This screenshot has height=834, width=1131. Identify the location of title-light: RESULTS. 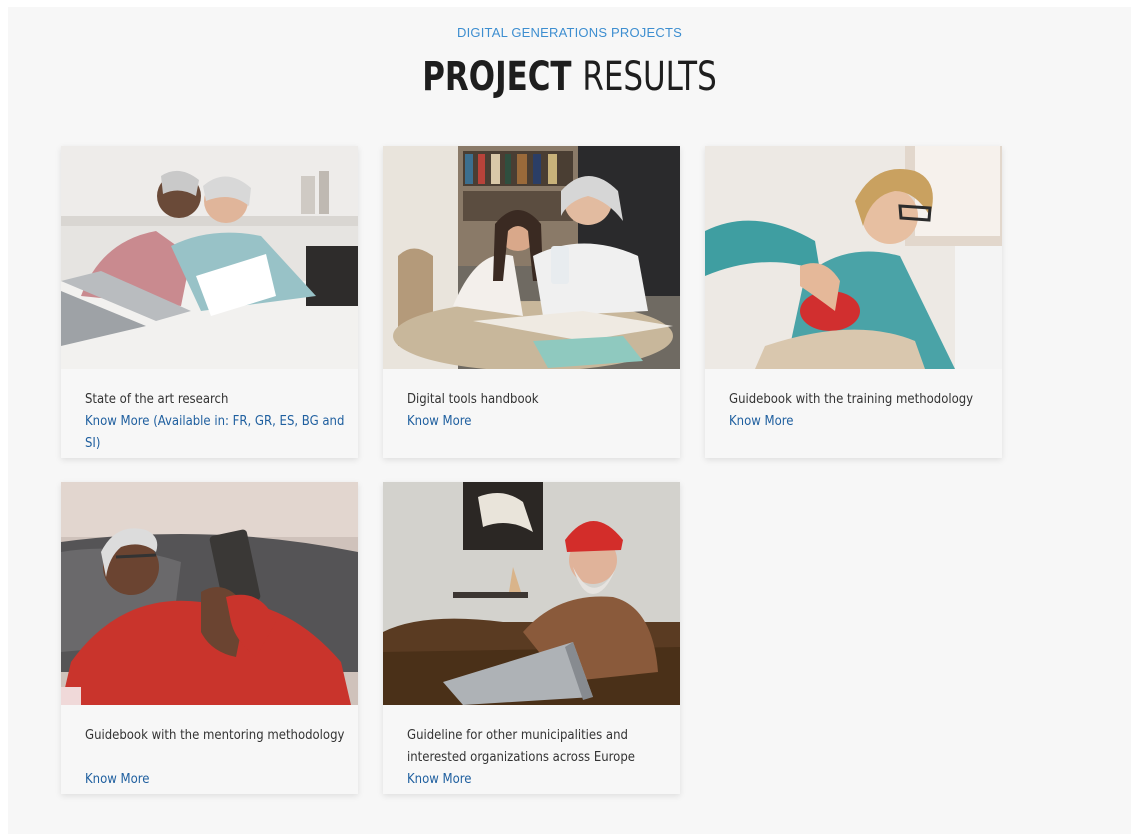
(649, 77).